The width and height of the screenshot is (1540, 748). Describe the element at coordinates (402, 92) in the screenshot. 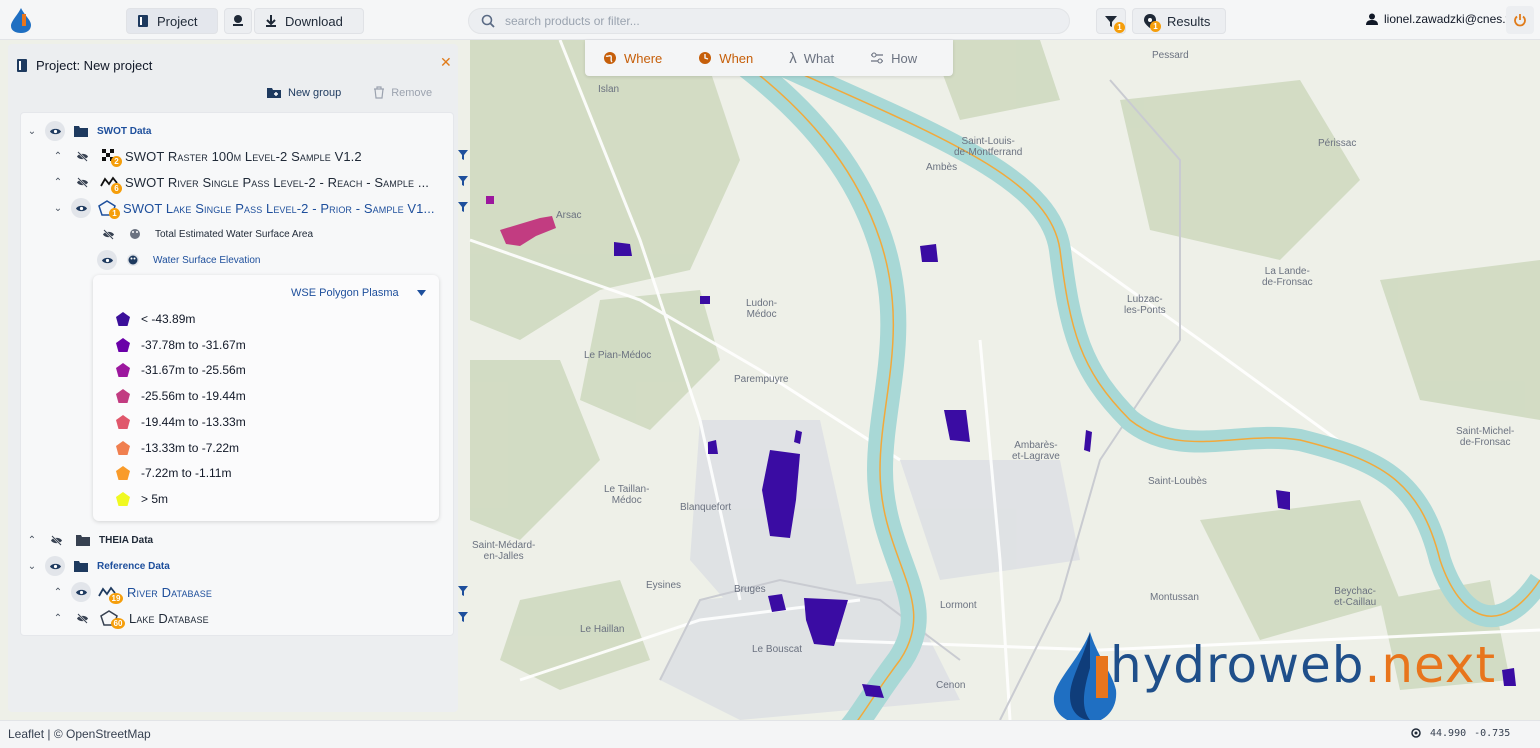

I see `remove-button: Remove` at that location.